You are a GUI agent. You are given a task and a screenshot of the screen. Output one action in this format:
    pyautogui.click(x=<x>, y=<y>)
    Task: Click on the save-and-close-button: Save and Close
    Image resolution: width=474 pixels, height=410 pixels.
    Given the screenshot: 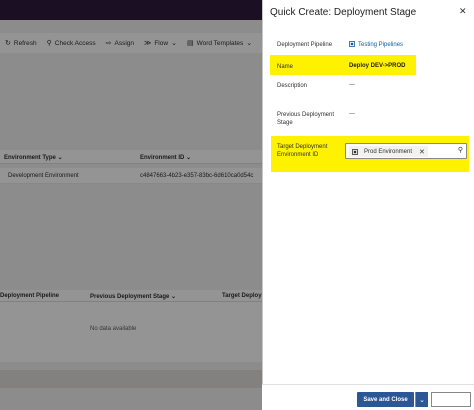 What is the action you would take?
    pyautogui.click(x=385, y=399)
    